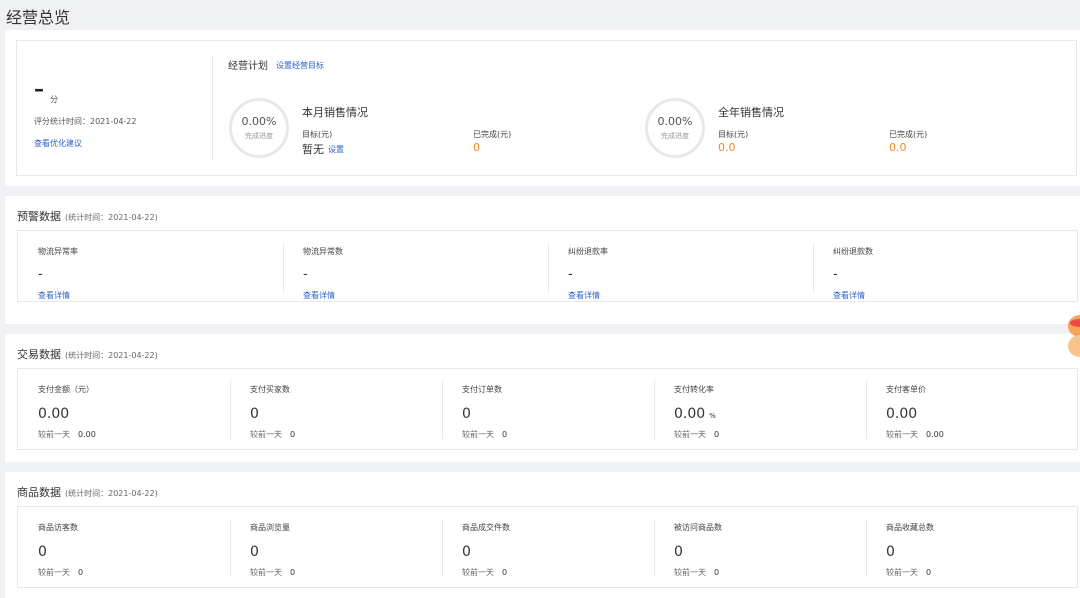 The height and width of the screenshot is (598, 1080). Describe the element at coordinates (39, 89) in the screenshot. I see `score-value: –` at that location.